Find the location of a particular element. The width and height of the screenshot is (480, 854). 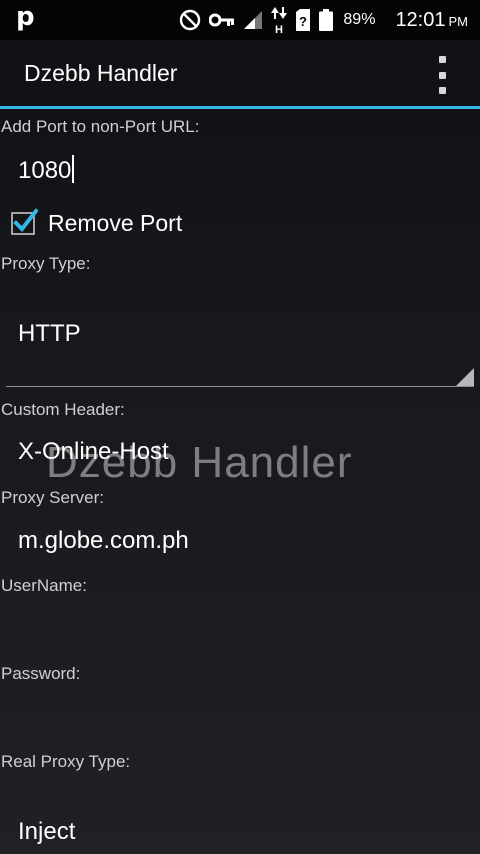

clock-ampm: PM is located at coordinates (458, 21).